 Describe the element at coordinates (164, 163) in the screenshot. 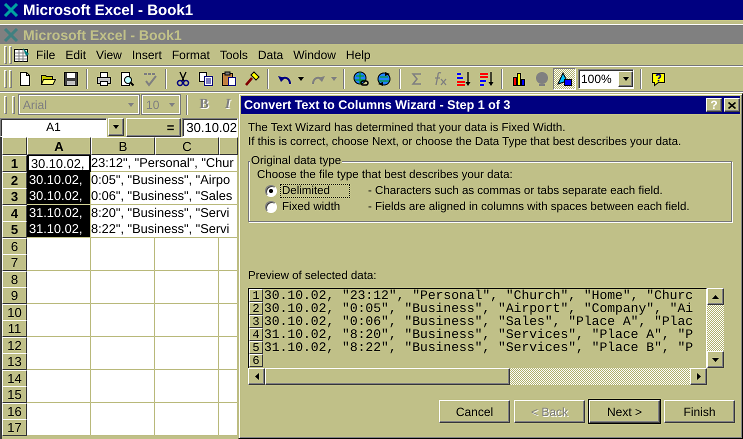

I see `table-cell: 23:12", "Personal", "Chur` at that location.